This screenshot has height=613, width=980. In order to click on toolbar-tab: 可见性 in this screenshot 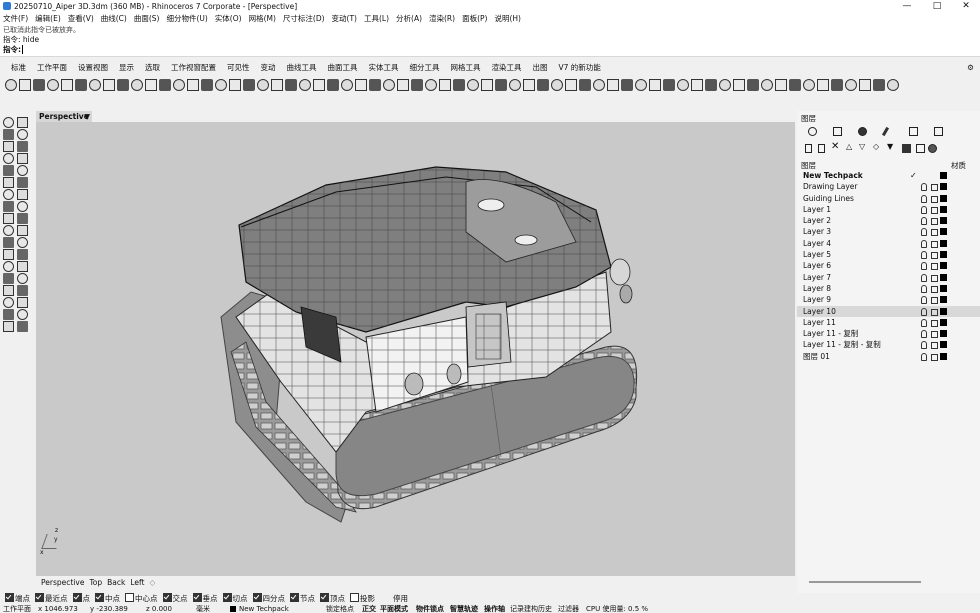, I will do `click(238, 68)`.